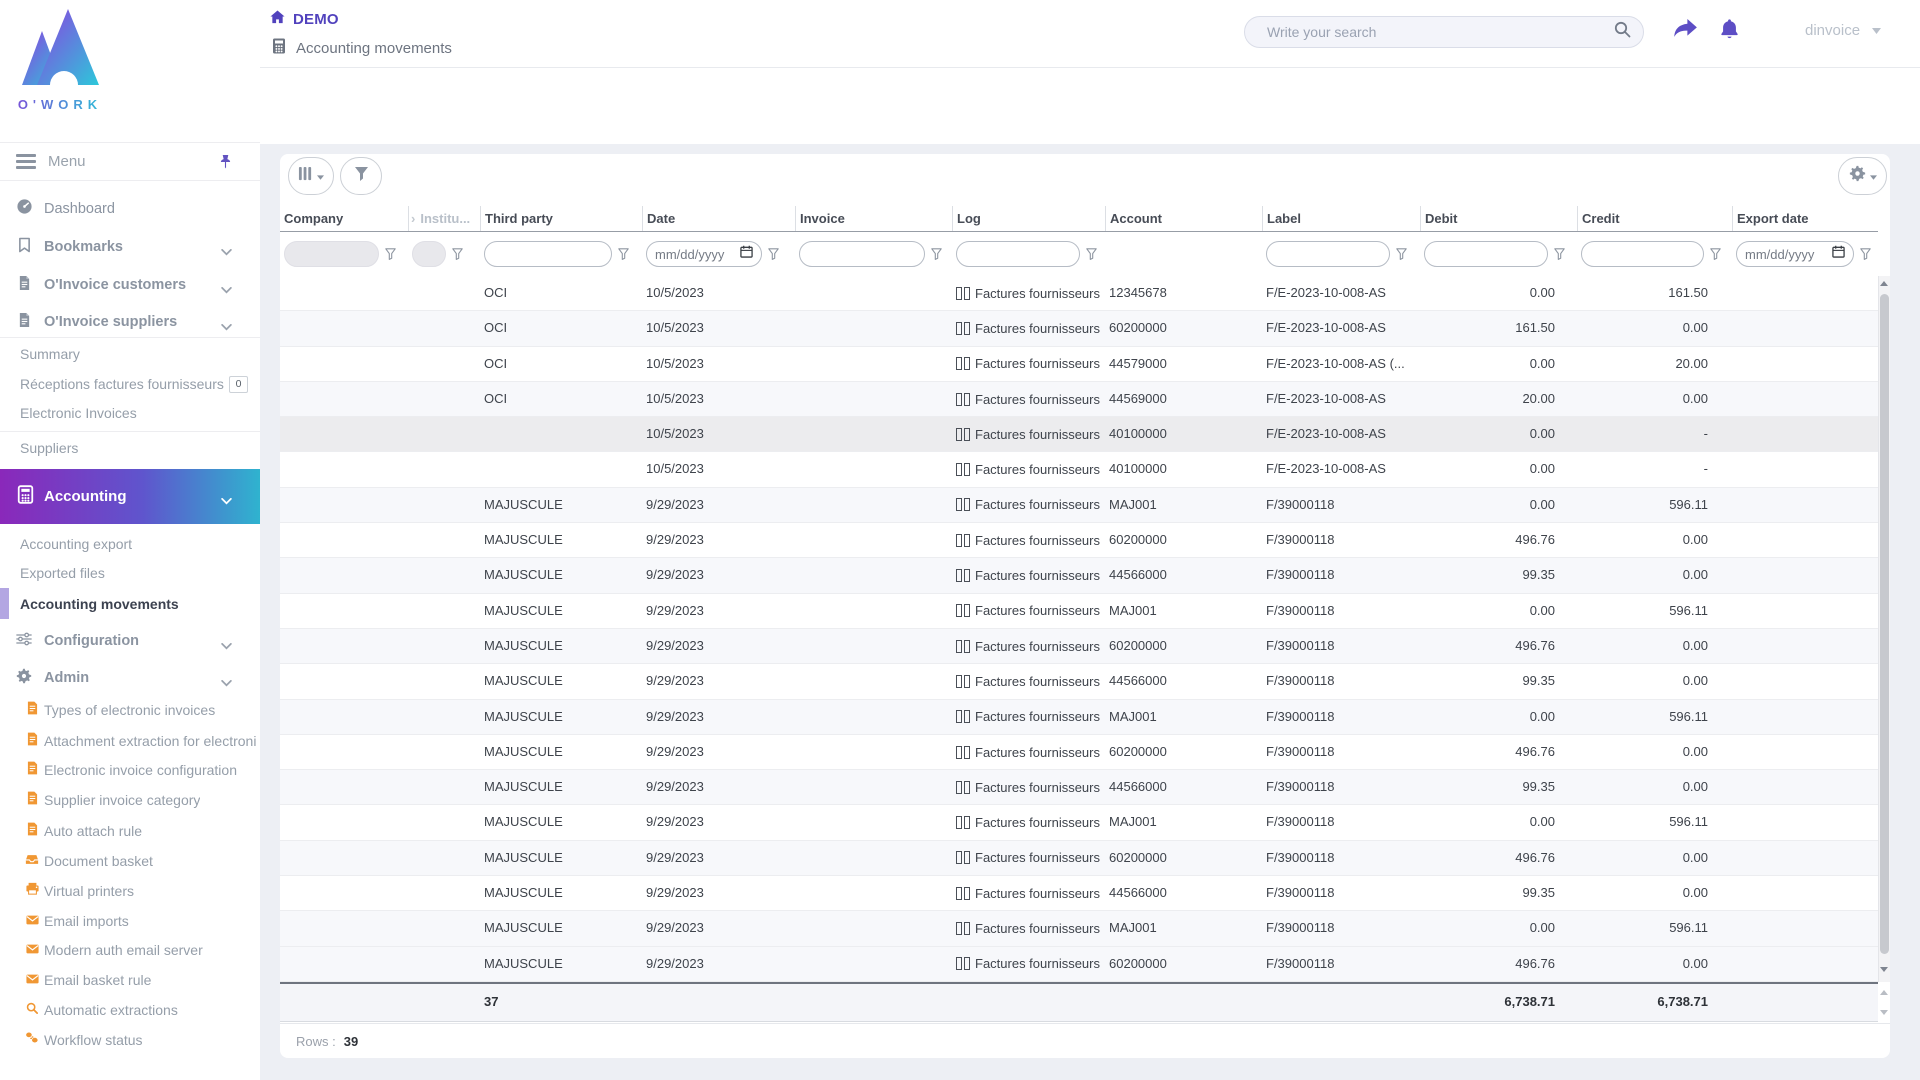  What do you see at coordinates (1535, 751) in the screenshot?
I see `cell-debit: 496.76` at bounding box center [1535, 751].